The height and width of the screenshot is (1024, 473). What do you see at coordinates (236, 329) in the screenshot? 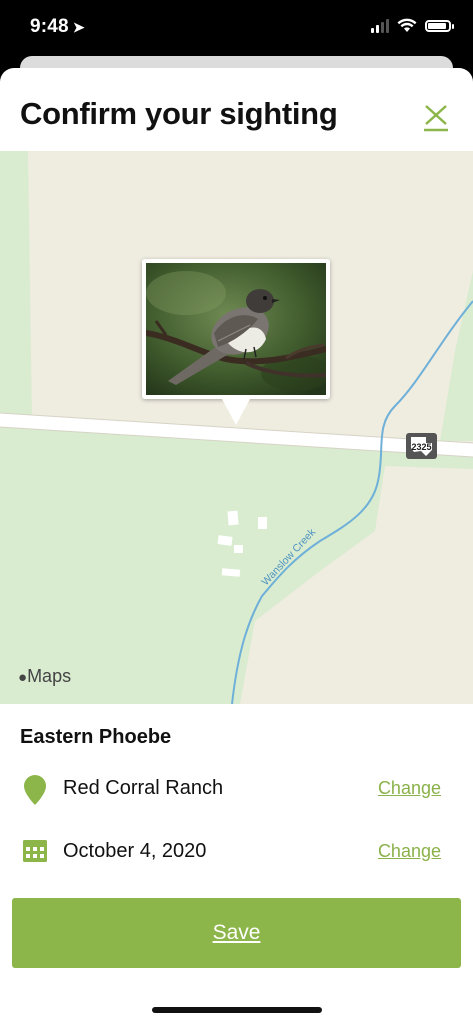
I see `bird-photo` at bounding box center [236, 329].